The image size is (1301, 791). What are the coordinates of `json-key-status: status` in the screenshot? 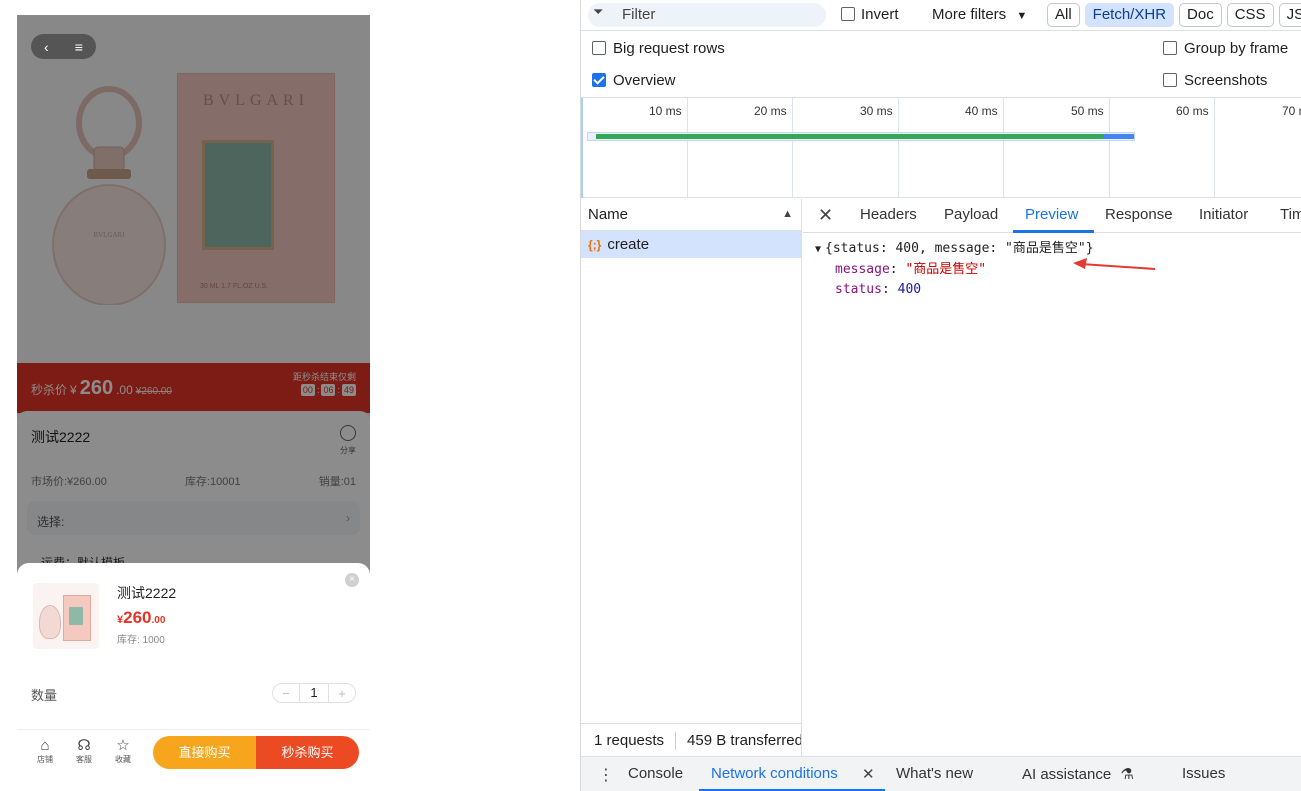 It's located at (858, 289).